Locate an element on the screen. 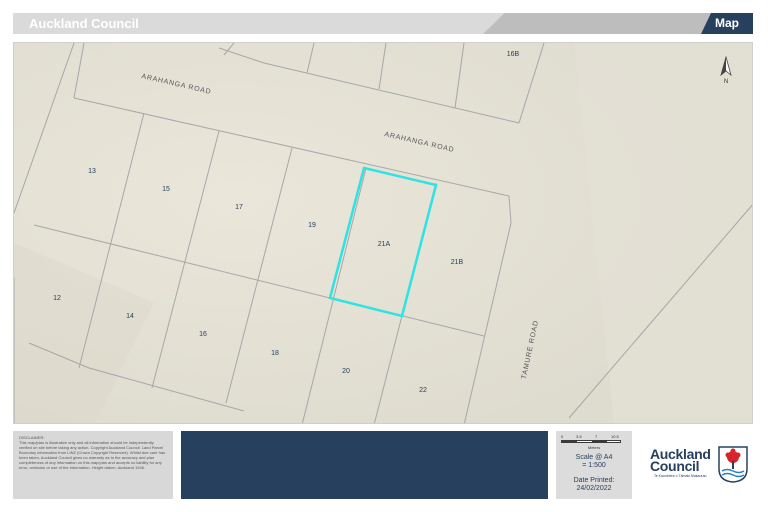 The width and height of the screenshot is (768, 512). parcel-label: 16 is located at coordinates (203, 334).